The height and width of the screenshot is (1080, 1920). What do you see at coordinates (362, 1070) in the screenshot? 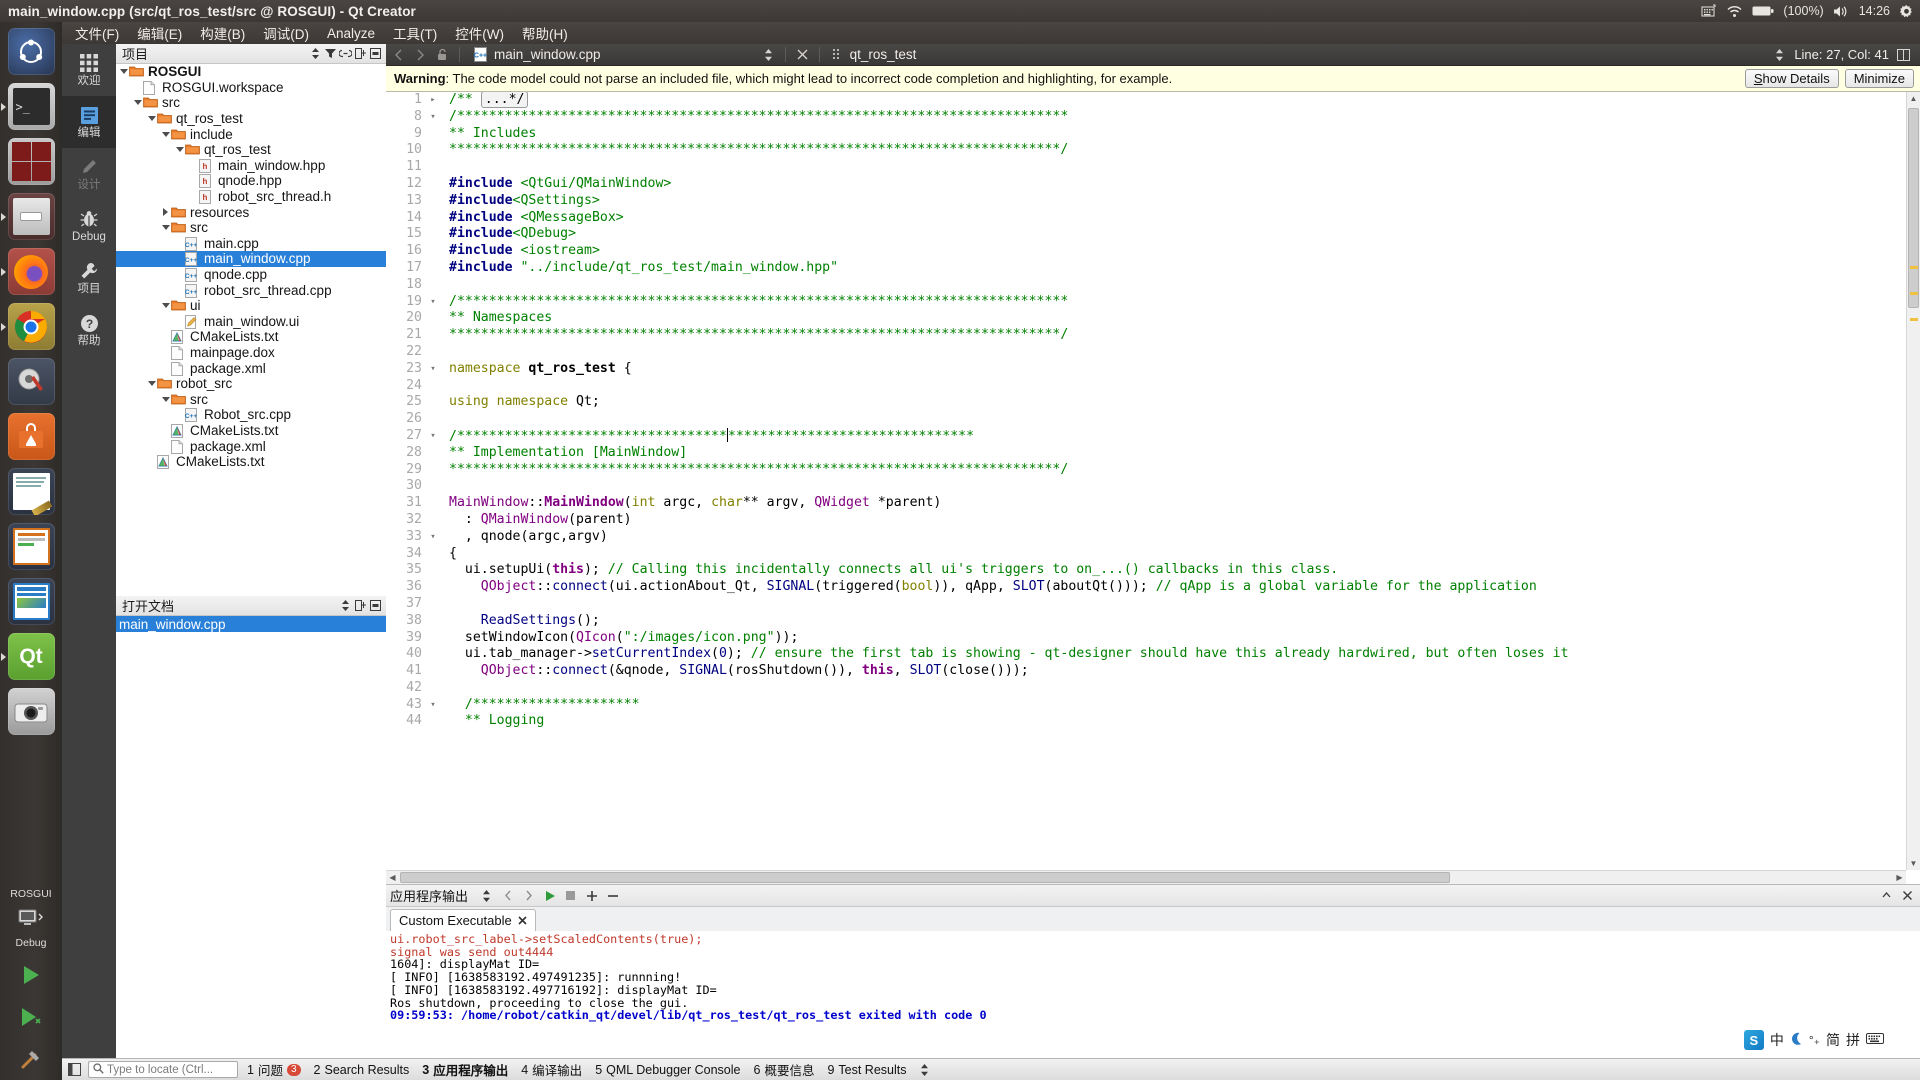
I see `status-item-search-results: 2 Search Results` at bounding box center [362, 1070].